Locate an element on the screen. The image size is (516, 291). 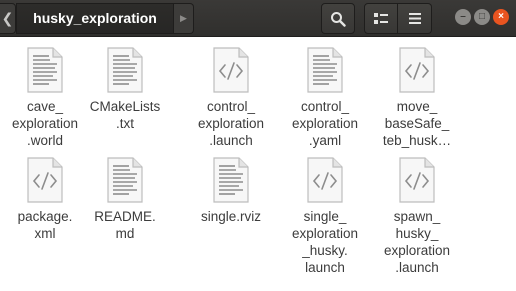
file-name: single_ exploration _husky. launch is located at coordinates (325, 242).